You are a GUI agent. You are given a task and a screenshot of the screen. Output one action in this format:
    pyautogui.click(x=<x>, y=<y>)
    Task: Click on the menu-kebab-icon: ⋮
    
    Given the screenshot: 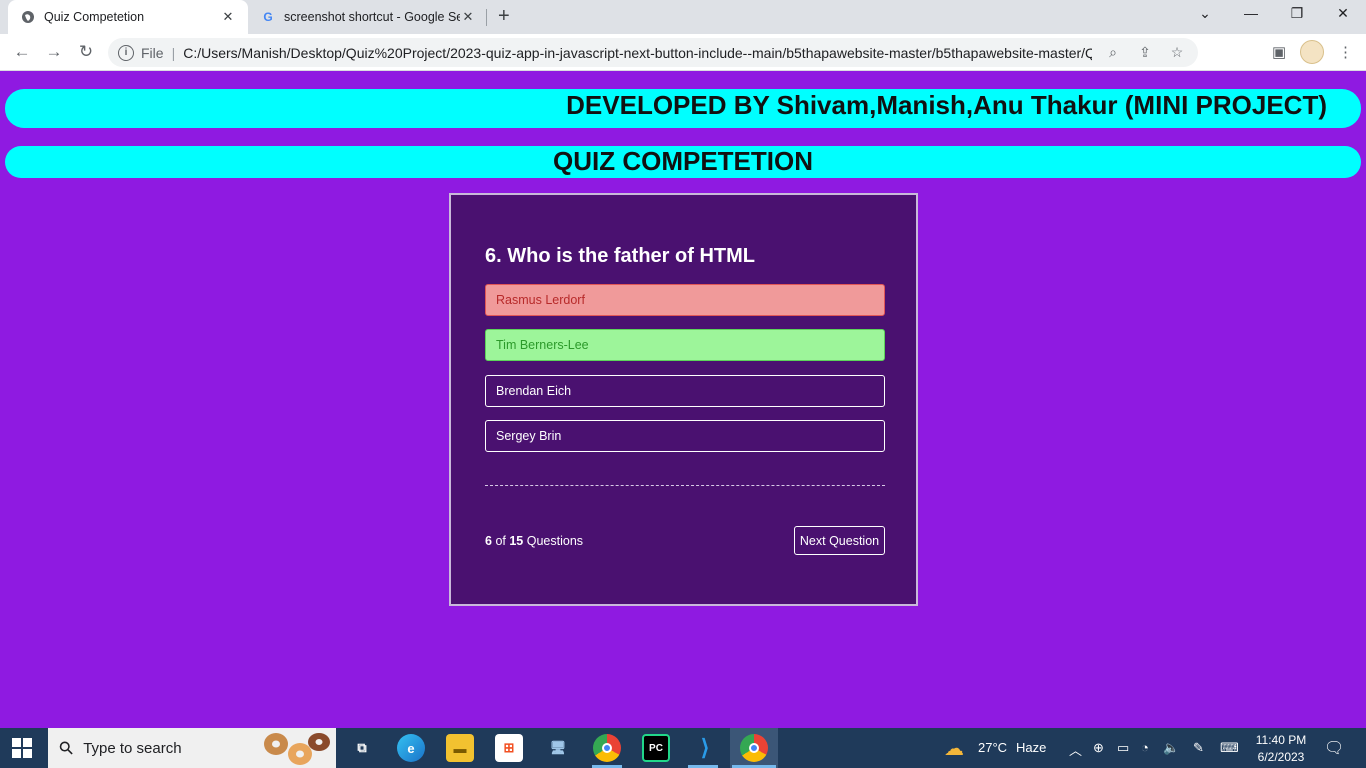 What is the action you would take?
    pyautogui.click(x=1345, y=52)
    